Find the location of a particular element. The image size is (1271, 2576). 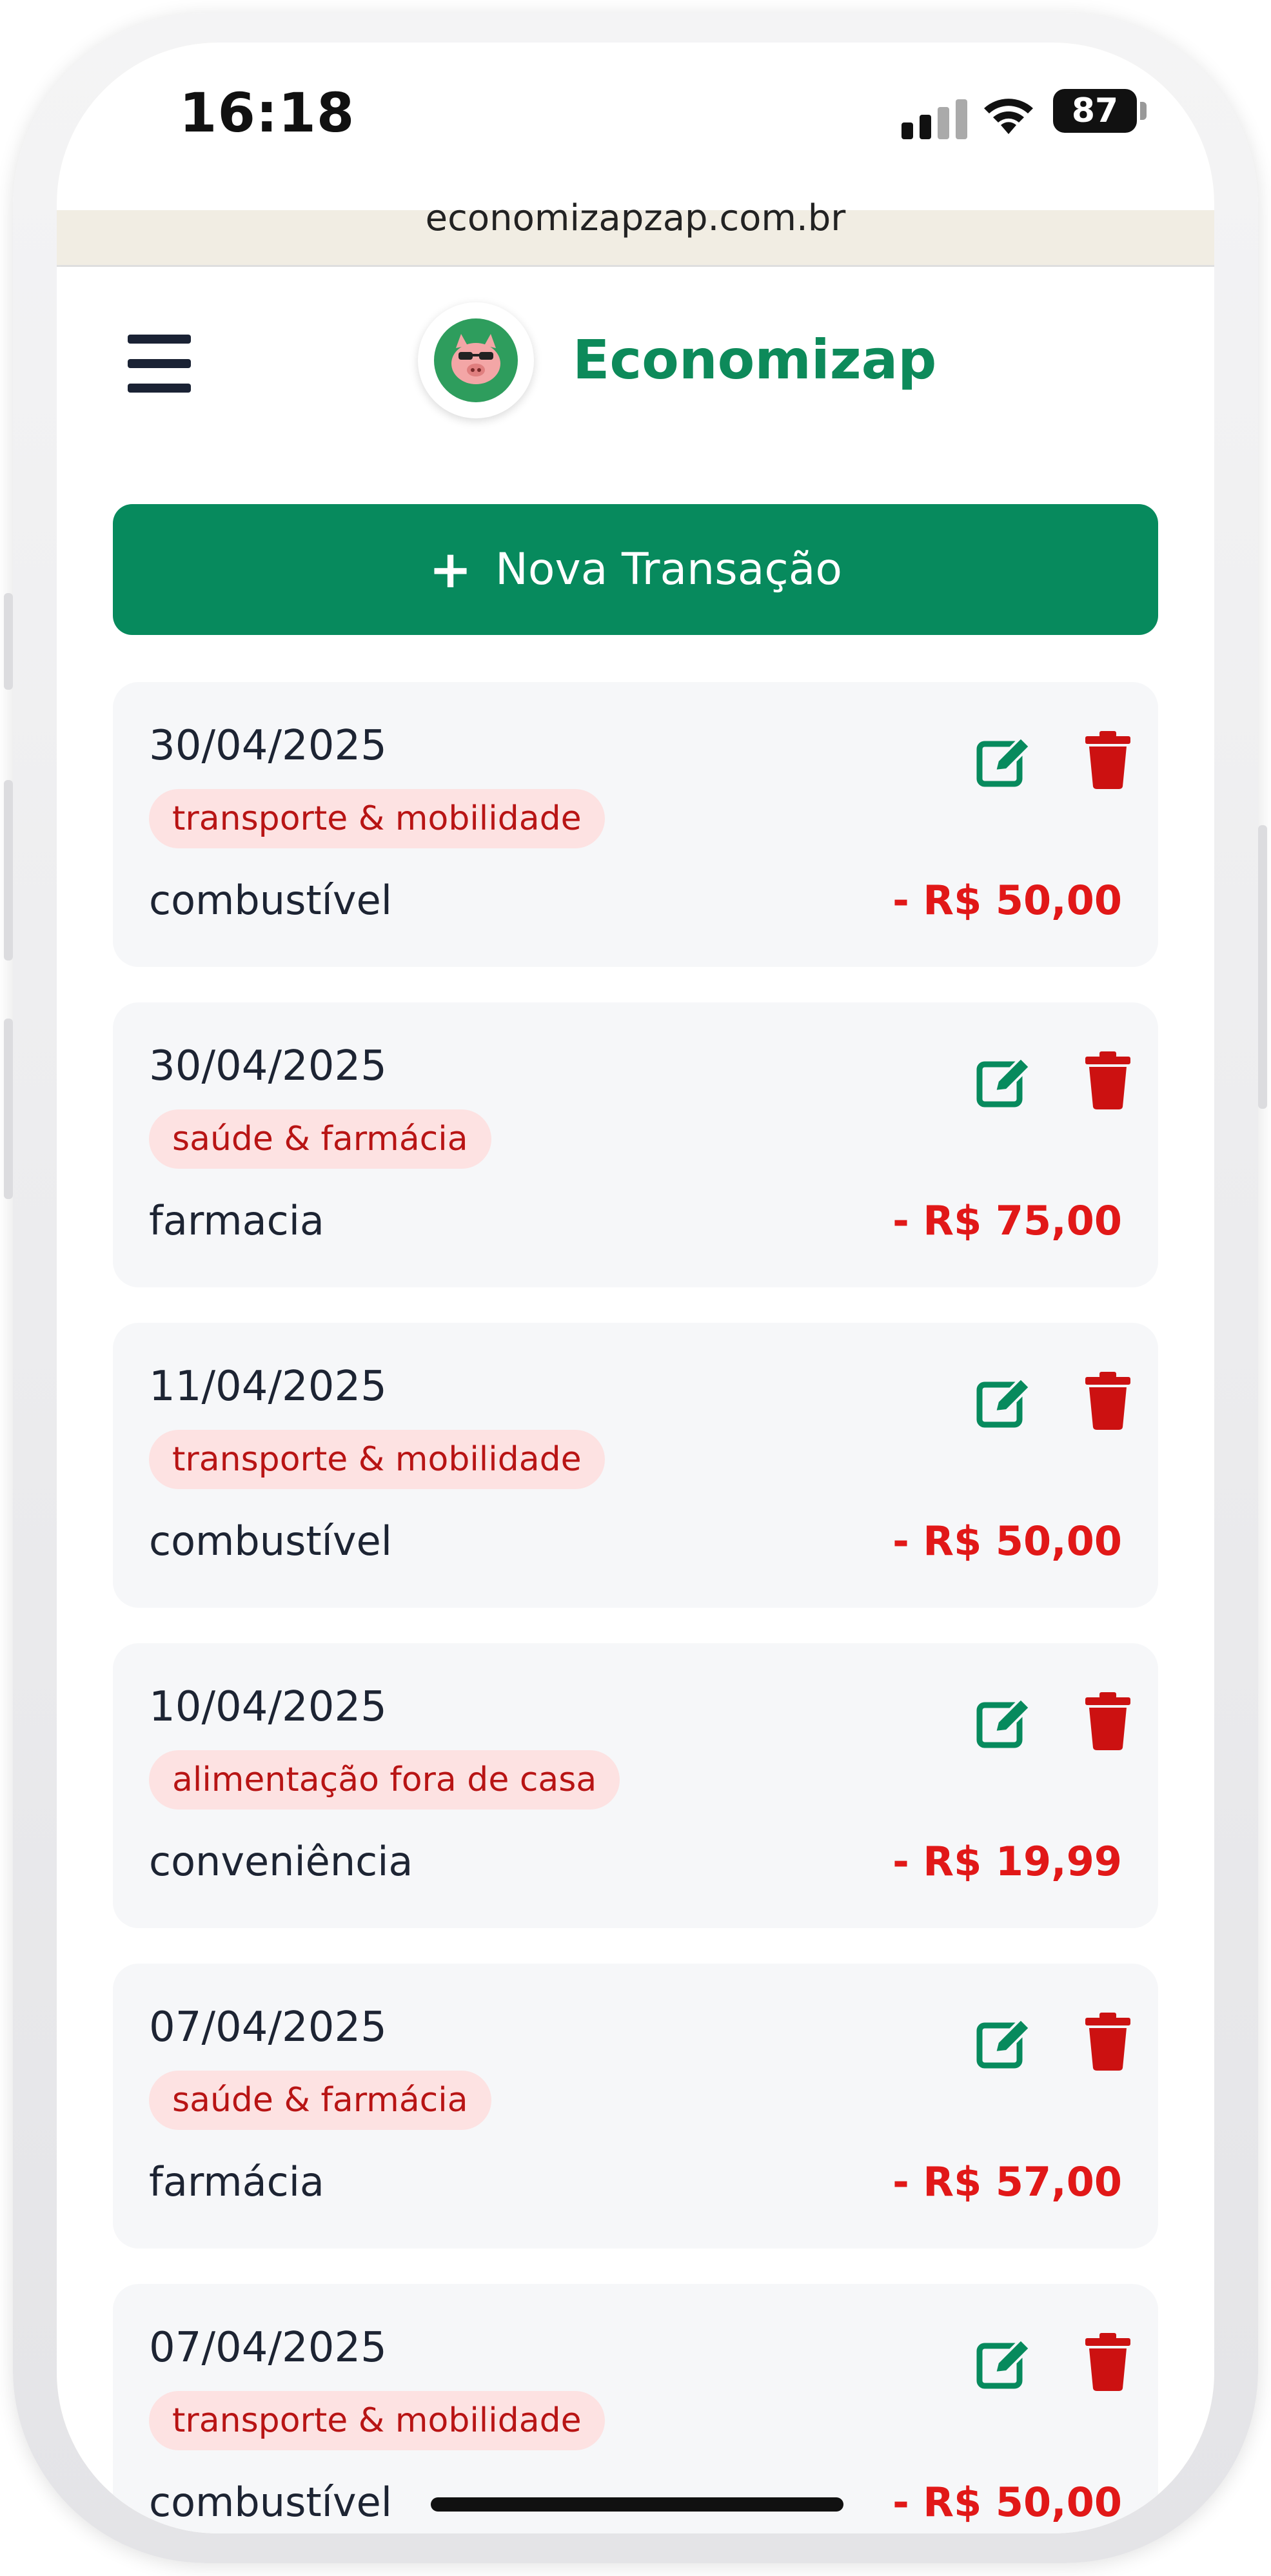

transaction-description: conveniência is located at coordinates (281, 1861).